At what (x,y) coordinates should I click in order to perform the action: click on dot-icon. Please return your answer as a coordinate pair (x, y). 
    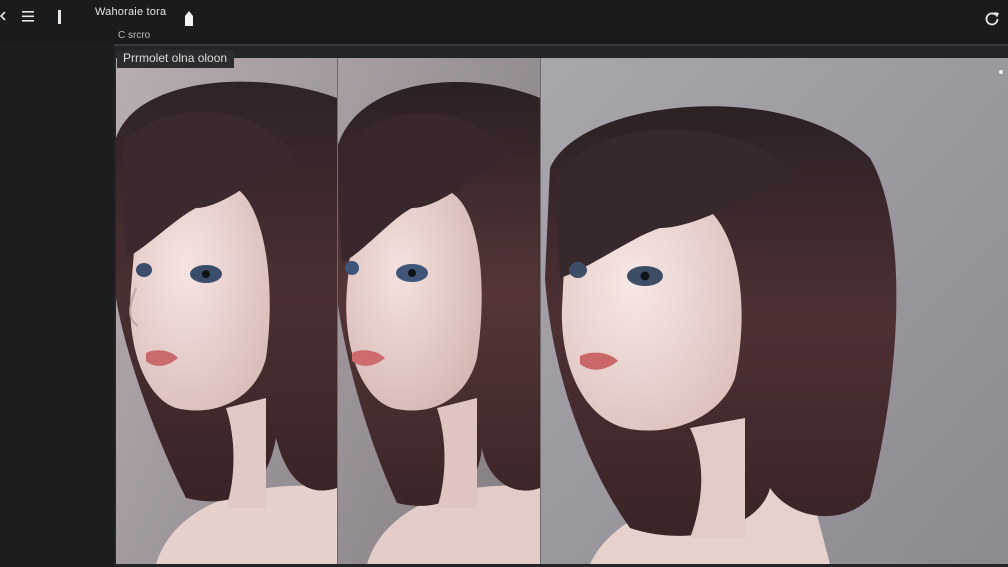
    Looking at the image, I should click on (1001, 72).